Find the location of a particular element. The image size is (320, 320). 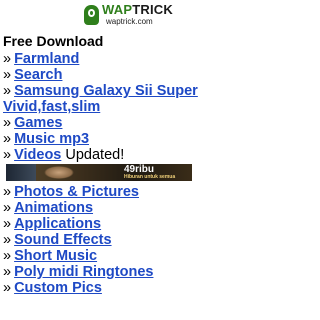

menu-item-music: » Music mp3 is located at coordinates (126, 139).